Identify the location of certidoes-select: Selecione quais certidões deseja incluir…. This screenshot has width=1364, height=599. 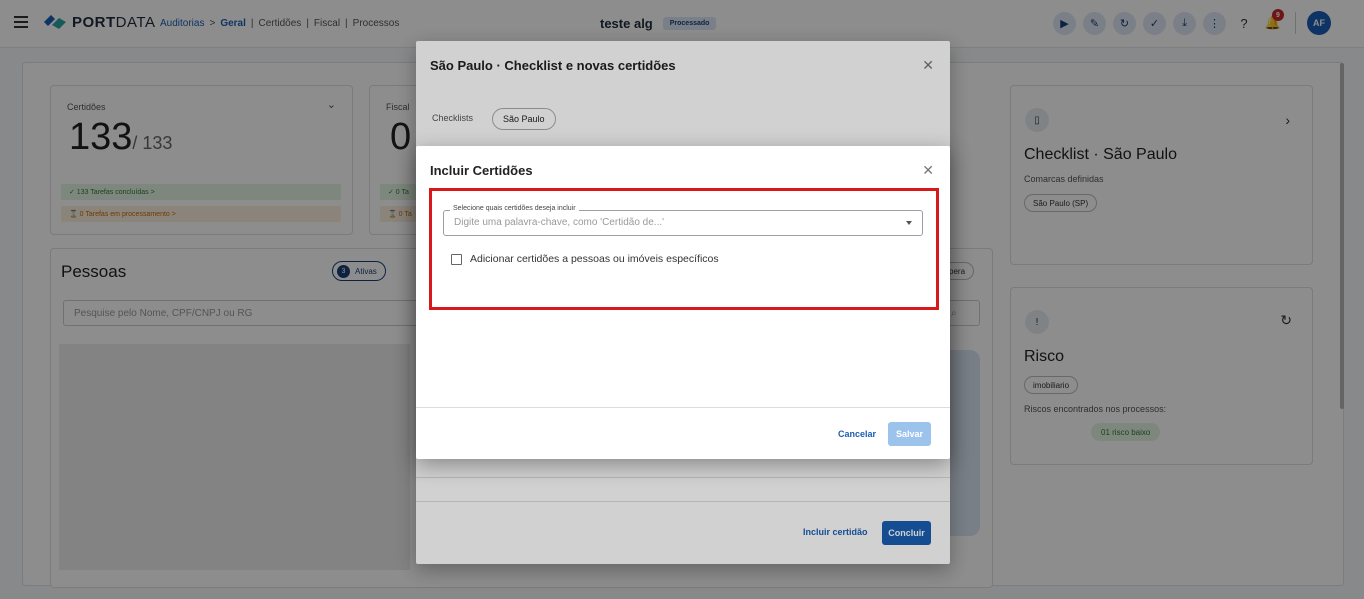
(683, 220).